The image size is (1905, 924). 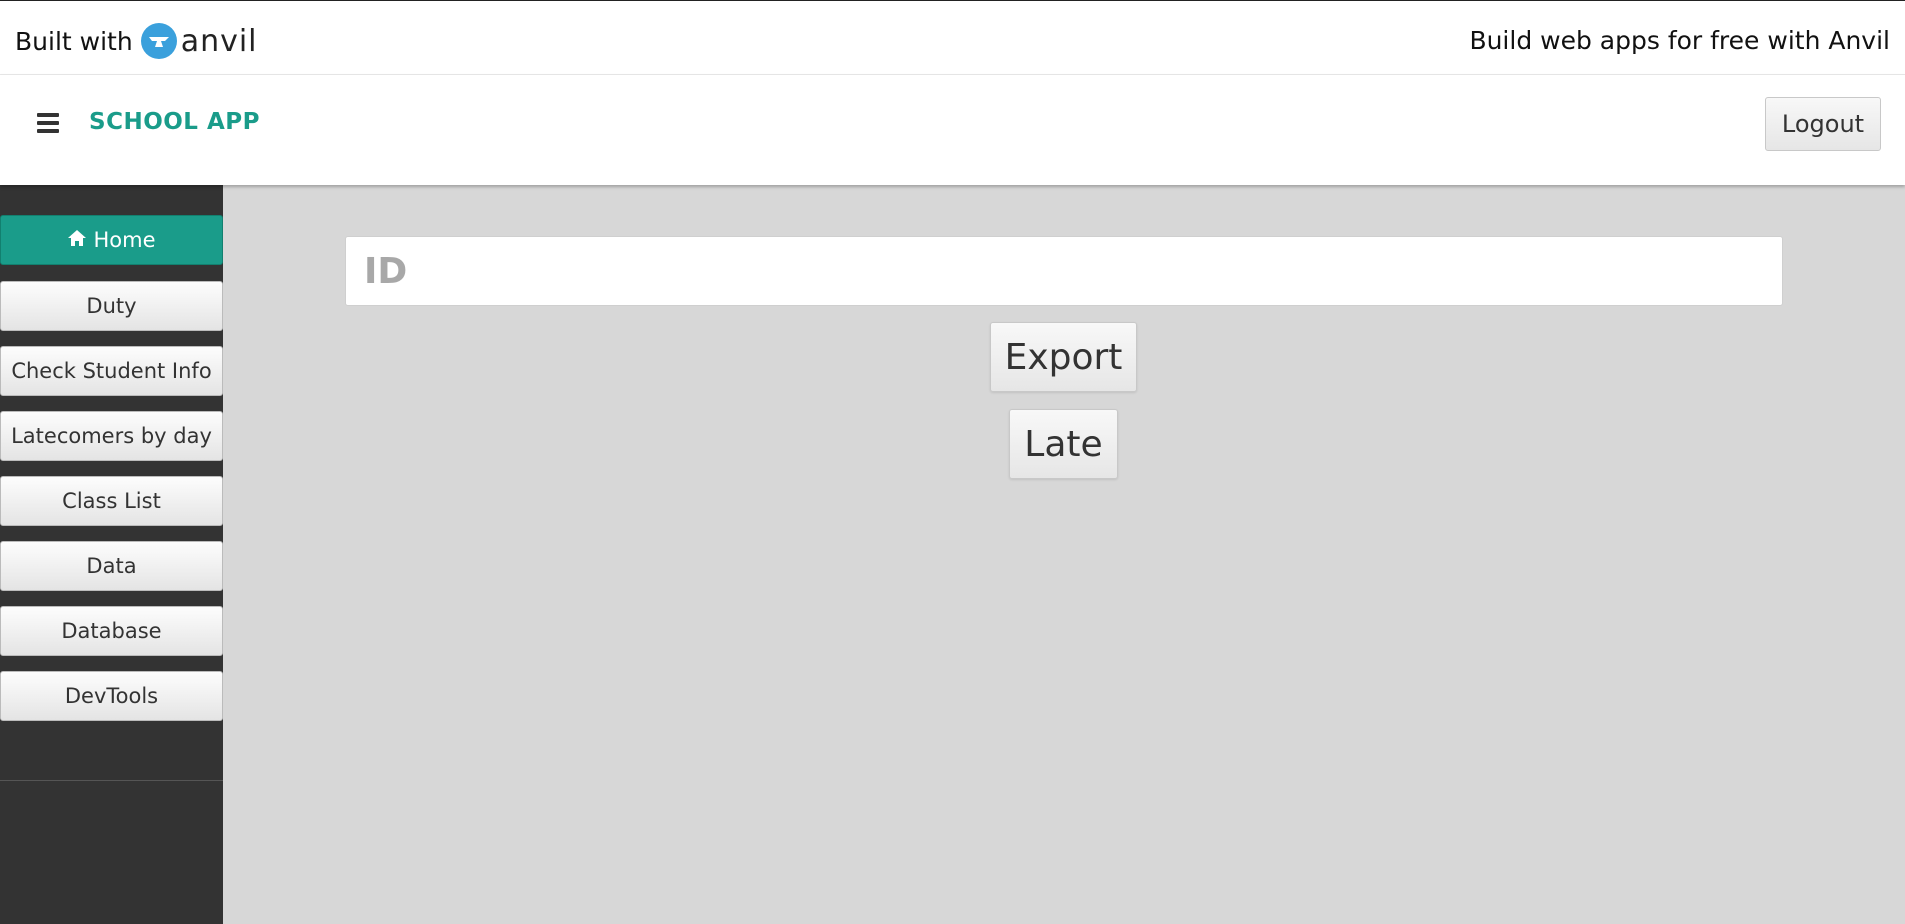 What do you see at coordinates (952, 130) in the screenshot?
I see `app-header: SCHOOL APP Logout` at bounding box center [952, 130].